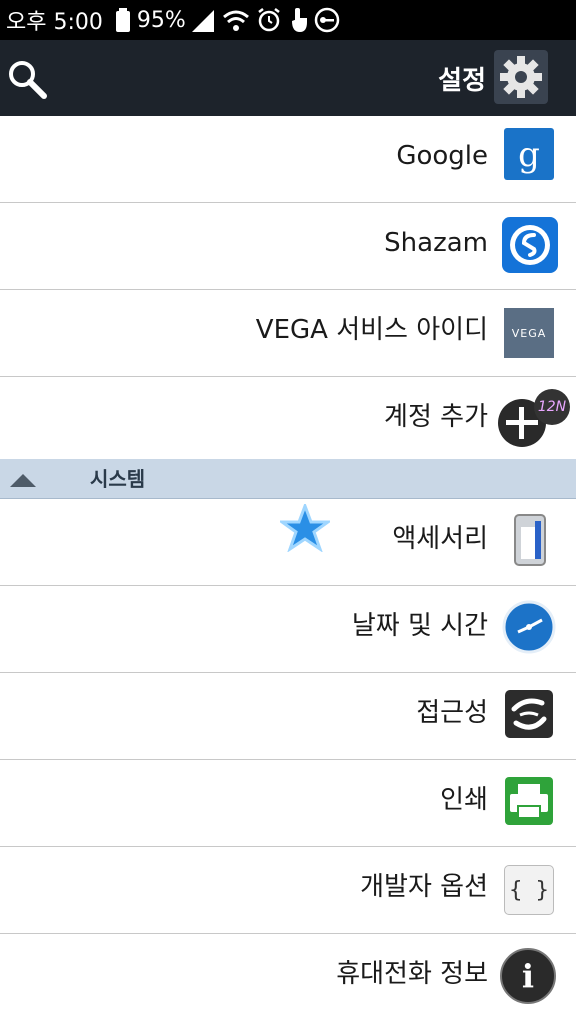 The image size is (576, 1024). I want to click on system-label: 액세서리, so click(440, 539).